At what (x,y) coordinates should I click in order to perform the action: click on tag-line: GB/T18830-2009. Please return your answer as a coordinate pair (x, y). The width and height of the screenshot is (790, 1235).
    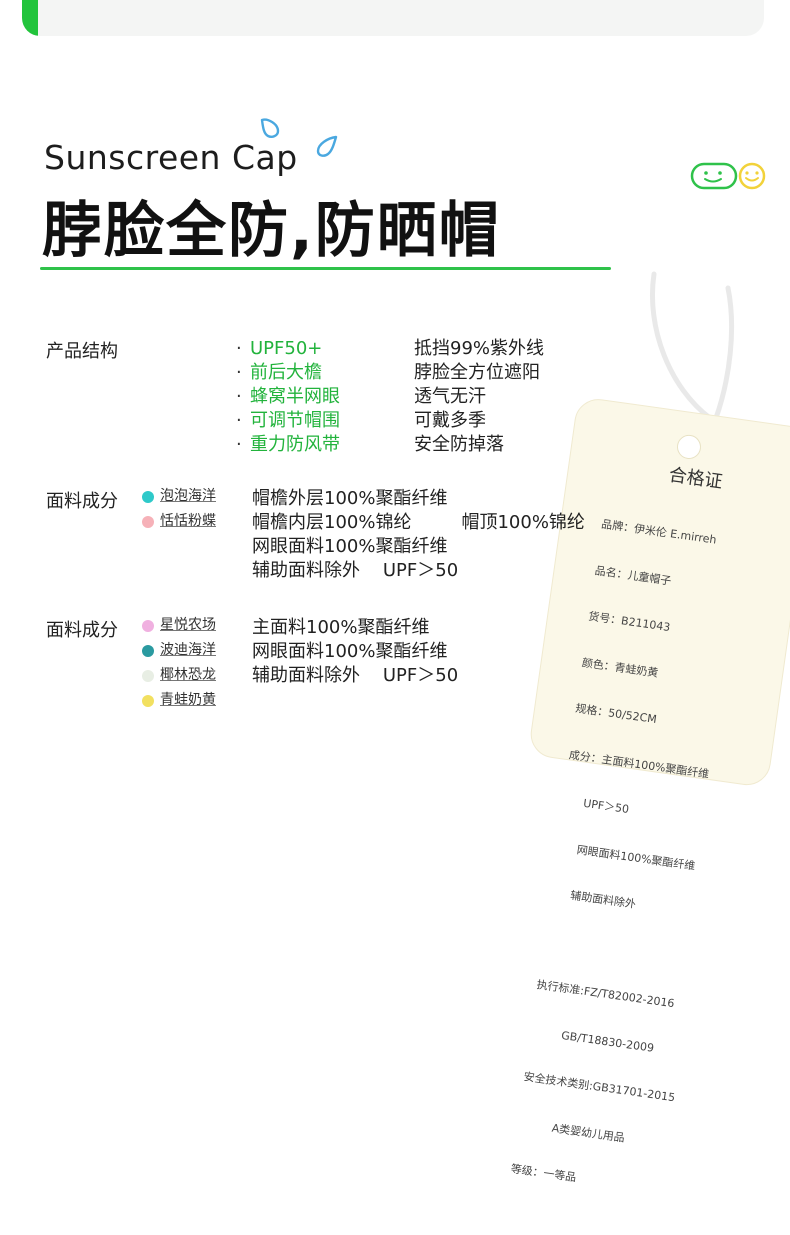
    Looking at the image, I should click on (592, 1039).